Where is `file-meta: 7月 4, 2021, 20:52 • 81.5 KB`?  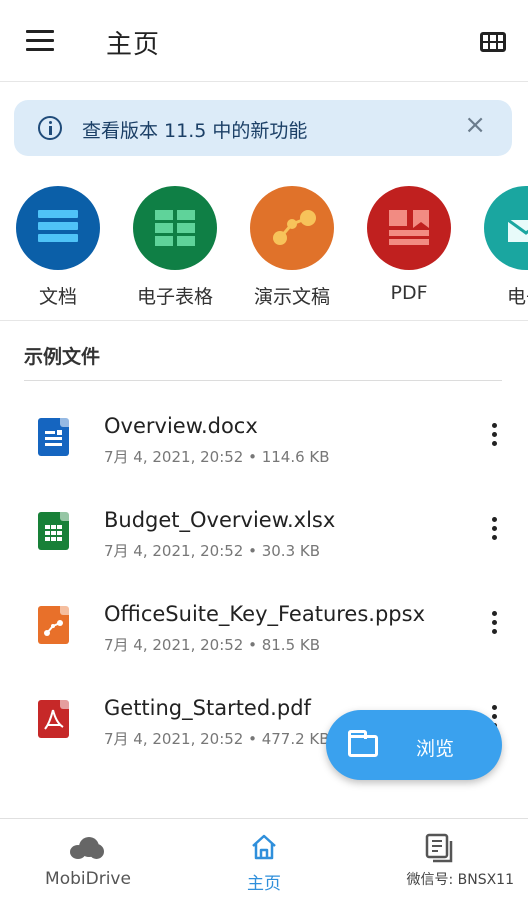
file-meta: 7月 4, 2021, 20:52 • 81.5 KB is located at coordinates (212, 645).